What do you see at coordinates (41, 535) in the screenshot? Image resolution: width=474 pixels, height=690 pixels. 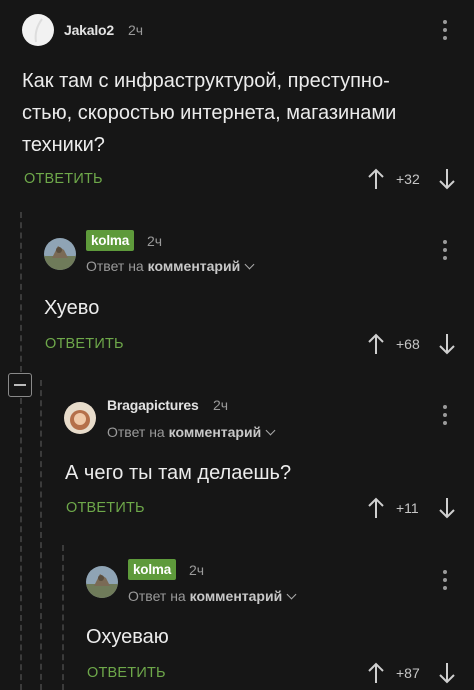 I see `thread-line-level2` at bounding box center [41, 535].